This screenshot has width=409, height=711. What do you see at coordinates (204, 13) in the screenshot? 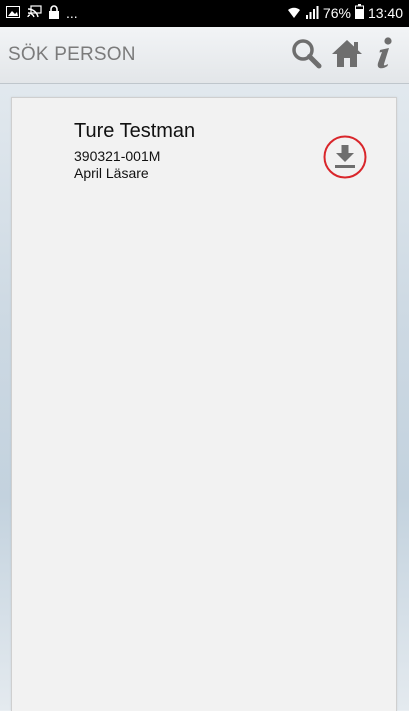
I see `status-bar: ... 76% 13:40` at bounding box center [204, 13].